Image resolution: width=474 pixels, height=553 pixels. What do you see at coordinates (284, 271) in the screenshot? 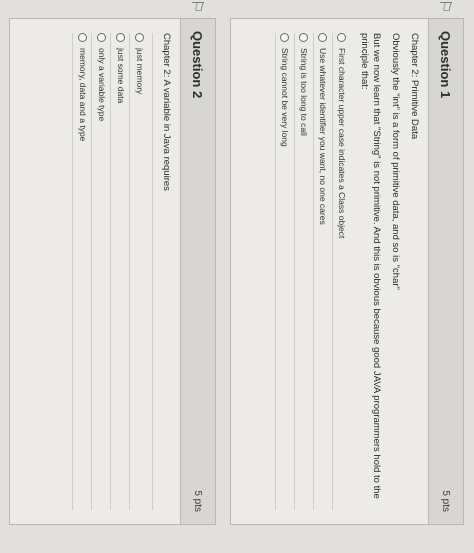
I see `answer-option: String cannot be very long` at bounding box center [284, 271].